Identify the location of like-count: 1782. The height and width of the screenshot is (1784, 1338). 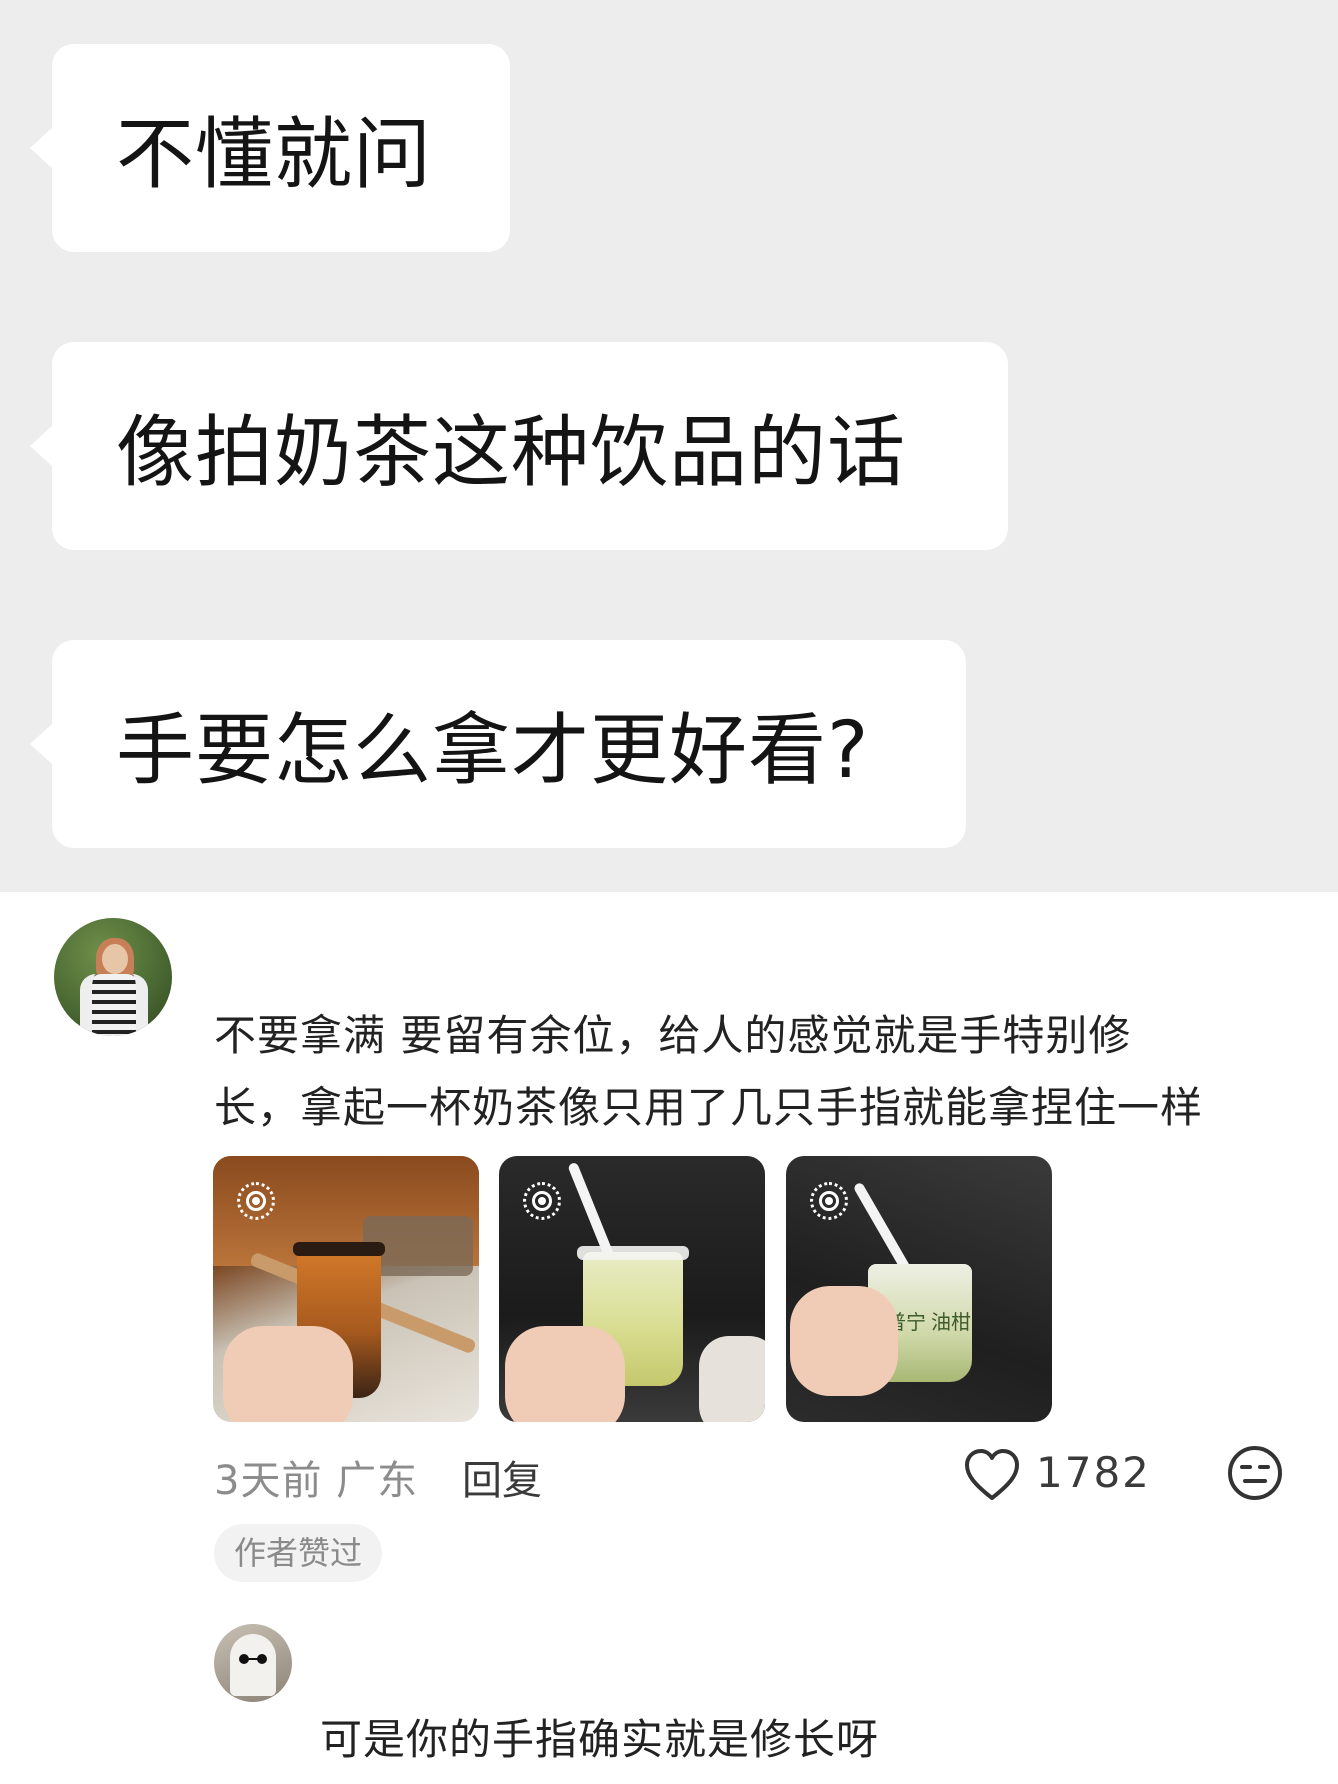
(1093, 1472).